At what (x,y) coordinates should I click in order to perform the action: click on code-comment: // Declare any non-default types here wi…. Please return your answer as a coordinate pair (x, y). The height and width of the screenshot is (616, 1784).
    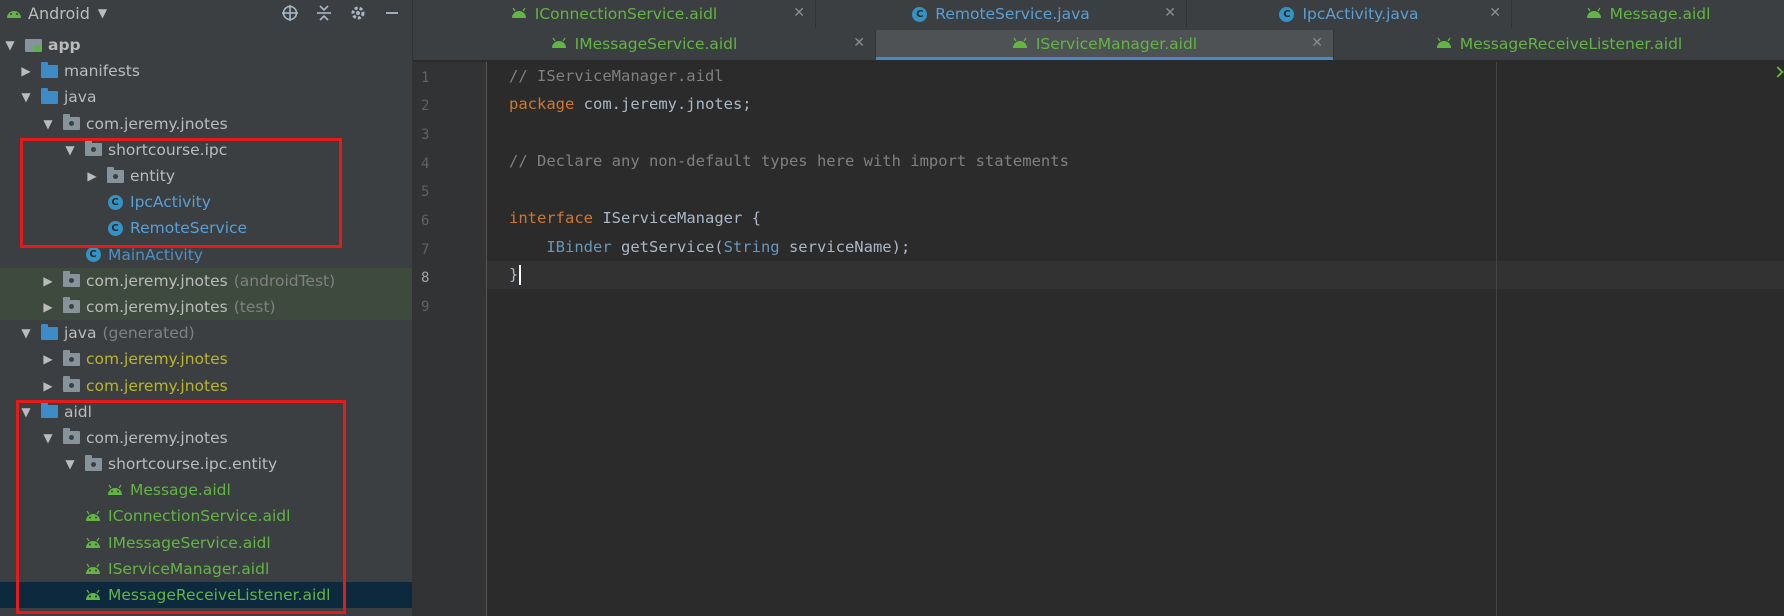
    Looking at the image, I should click on (789, 161).